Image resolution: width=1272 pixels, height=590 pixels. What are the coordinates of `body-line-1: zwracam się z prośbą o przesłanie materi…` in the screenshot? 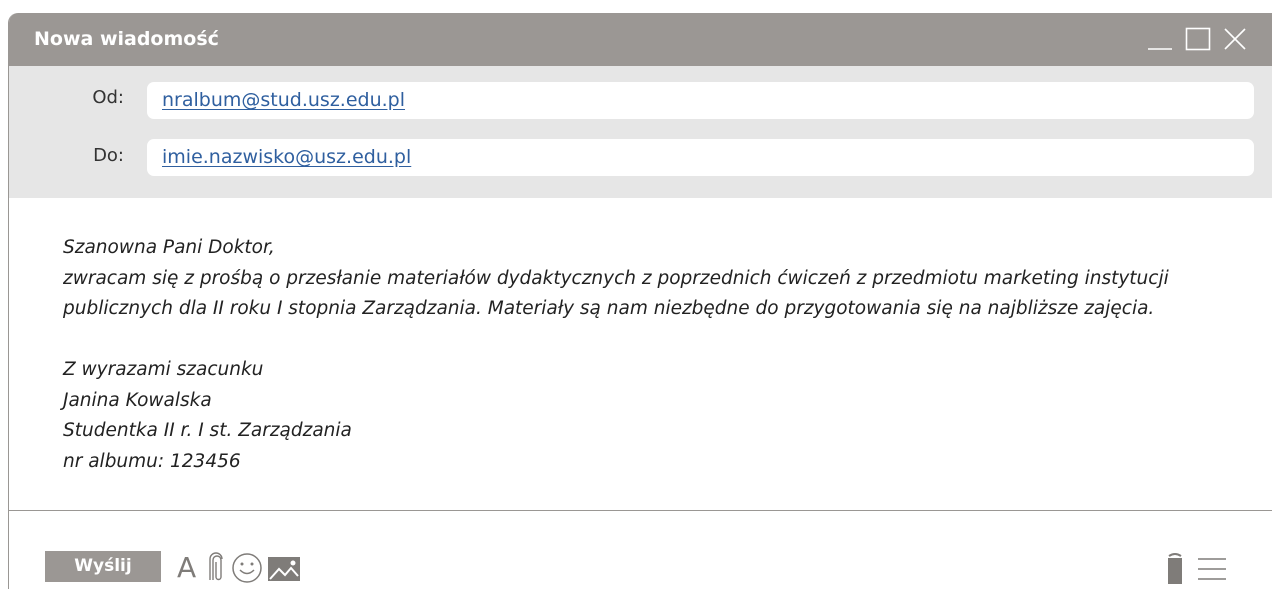 It's located at (616, 278).